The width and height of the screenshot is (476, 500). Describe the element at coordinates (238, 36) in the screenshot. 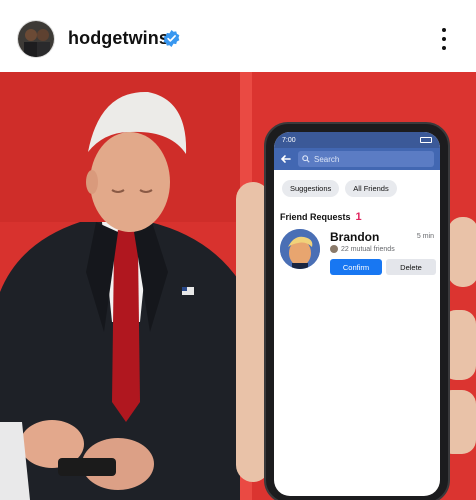

I see `post-header: hodgetwins` at that location.